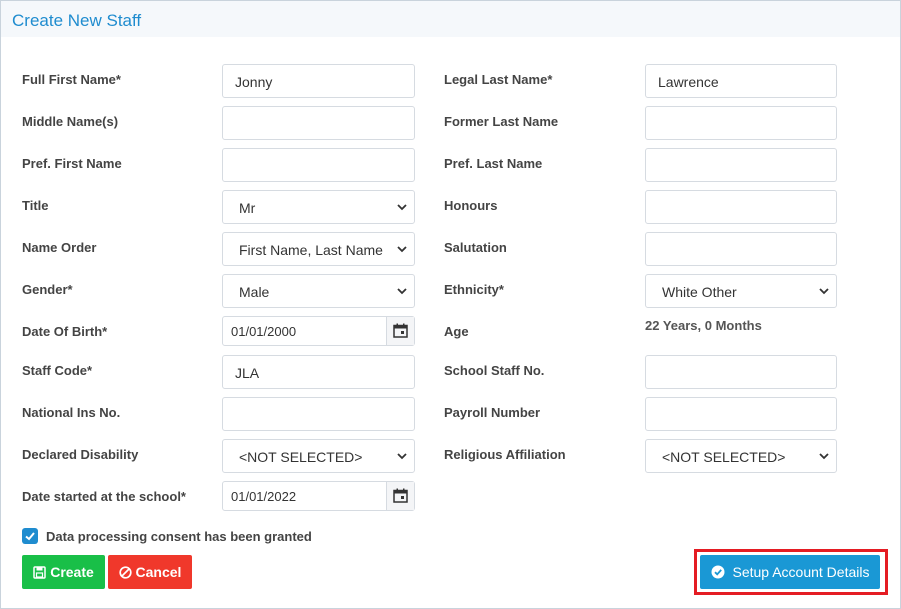 This screenshot has width=901, height=609. Describe the element at coordinates (47, 289) in the screenshot. I see `gender-label: Gender*` at that location.